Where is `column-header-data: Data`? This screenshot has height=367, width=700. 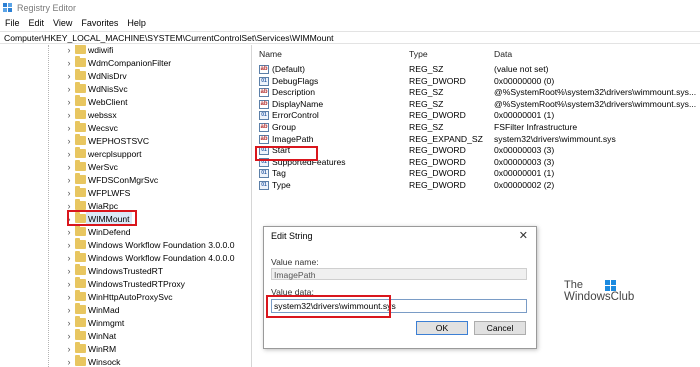 column-header-data: Data is located at coordinates (503, 54).